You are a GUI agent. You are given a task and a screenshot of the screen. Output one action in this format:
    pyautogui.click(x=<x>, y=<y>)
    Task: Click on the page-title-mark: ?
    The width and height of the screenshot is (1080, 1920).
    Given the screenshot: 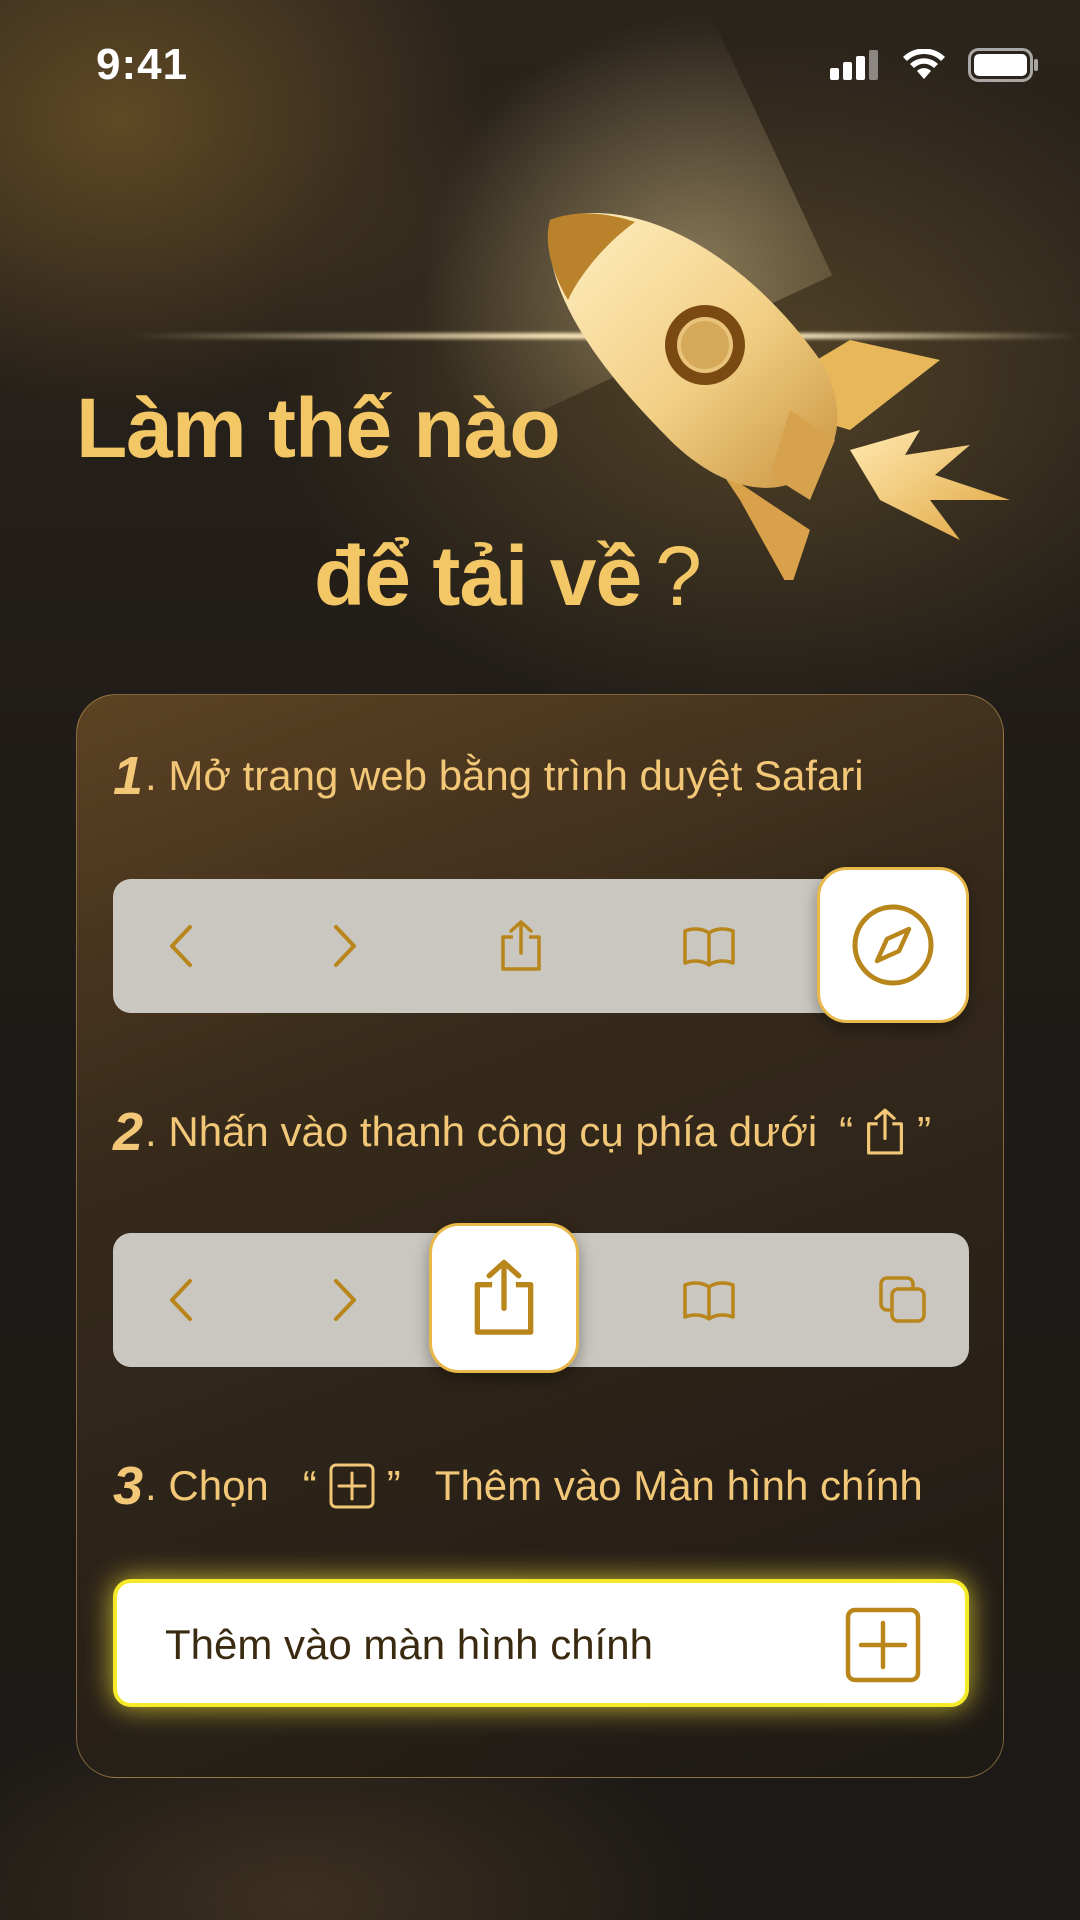 What is the action you would take?
    pyautogui.click(x=678, y=576)
    